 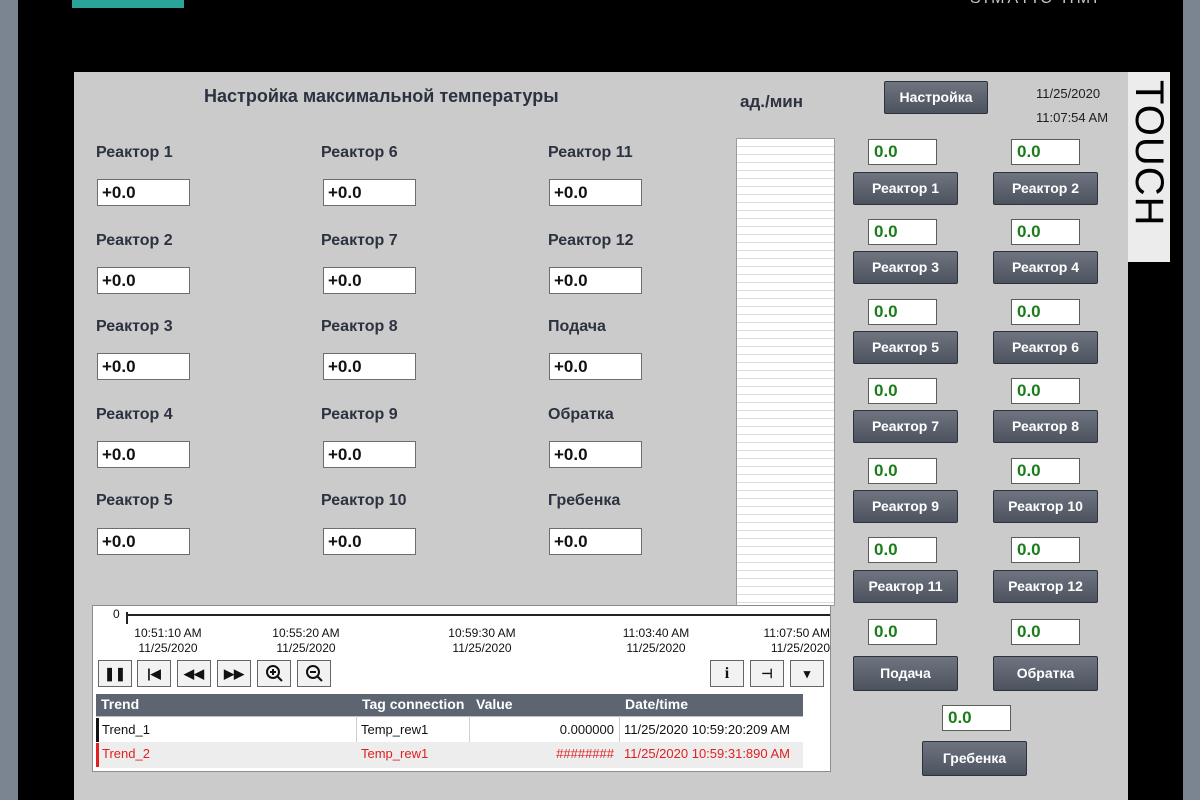 I want to click on forward-icon: ▶▶, so click(x=234, y=673).